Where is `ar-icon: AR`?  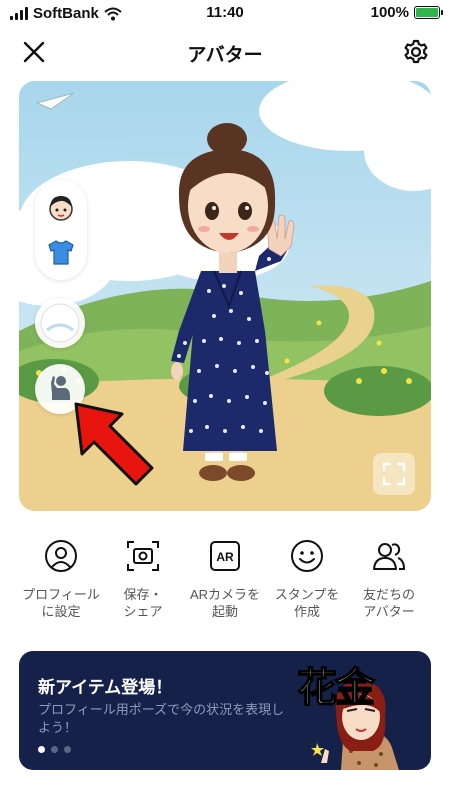
ar-icon: AR is located at coordinates (225, 556).